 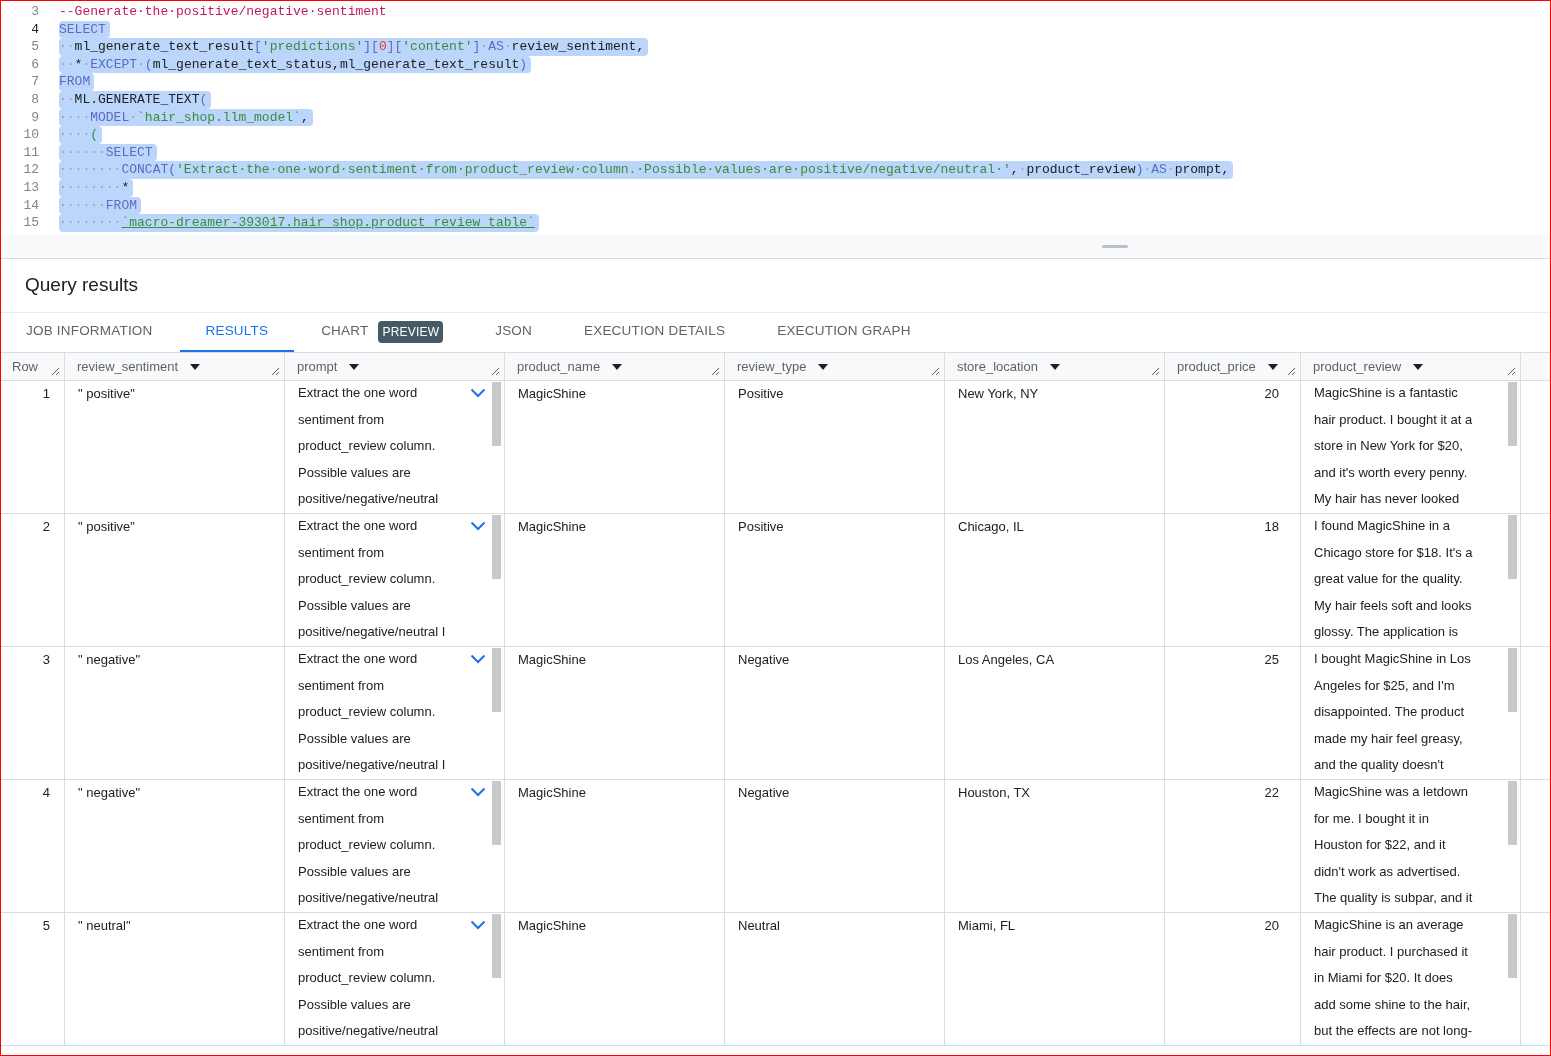 I want to click on table-cell: 1, so click(x=33, y=447).